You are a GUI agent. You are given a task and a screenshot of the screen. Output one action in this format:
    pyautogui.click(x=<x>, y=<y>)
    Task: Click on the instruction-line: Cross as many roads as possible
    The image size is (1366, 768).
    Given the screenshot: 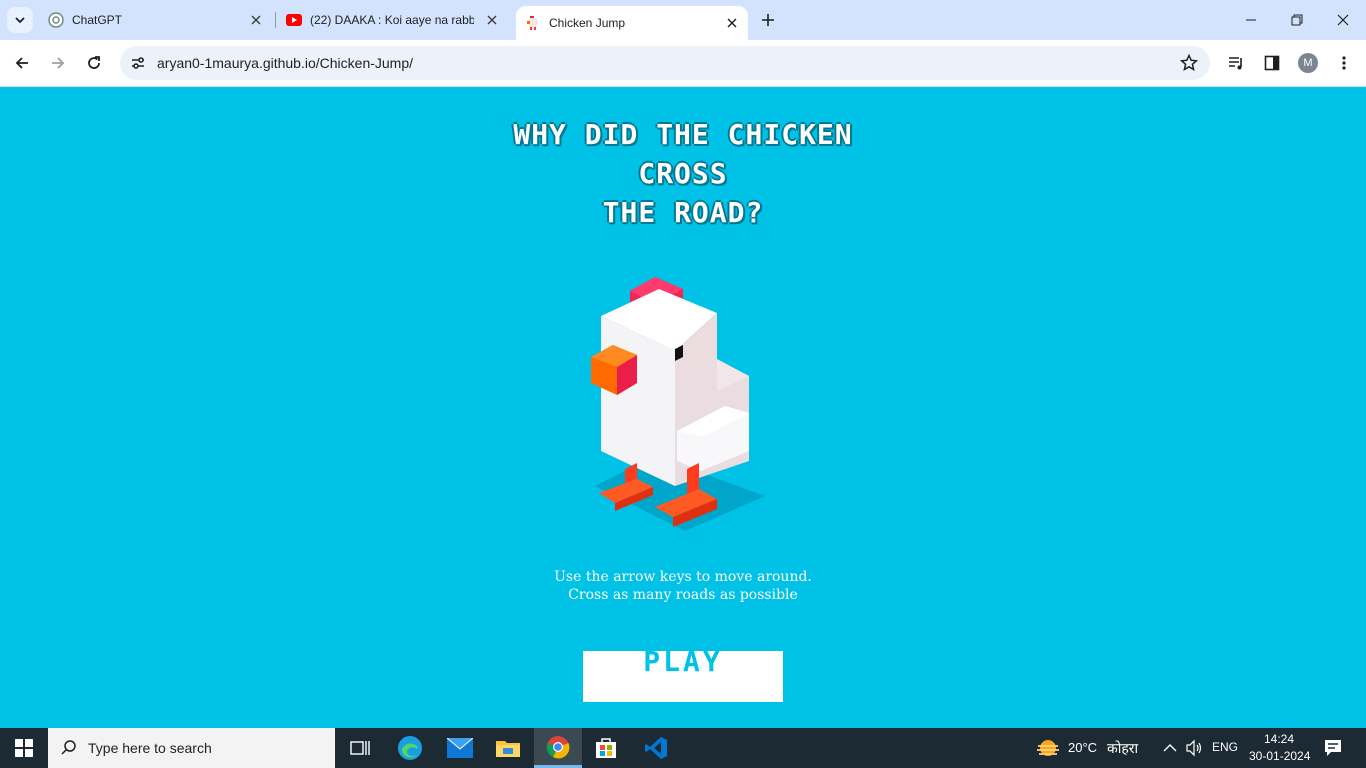 What is the action you would take?
    pyautogui.click(x=683, y=595)
    